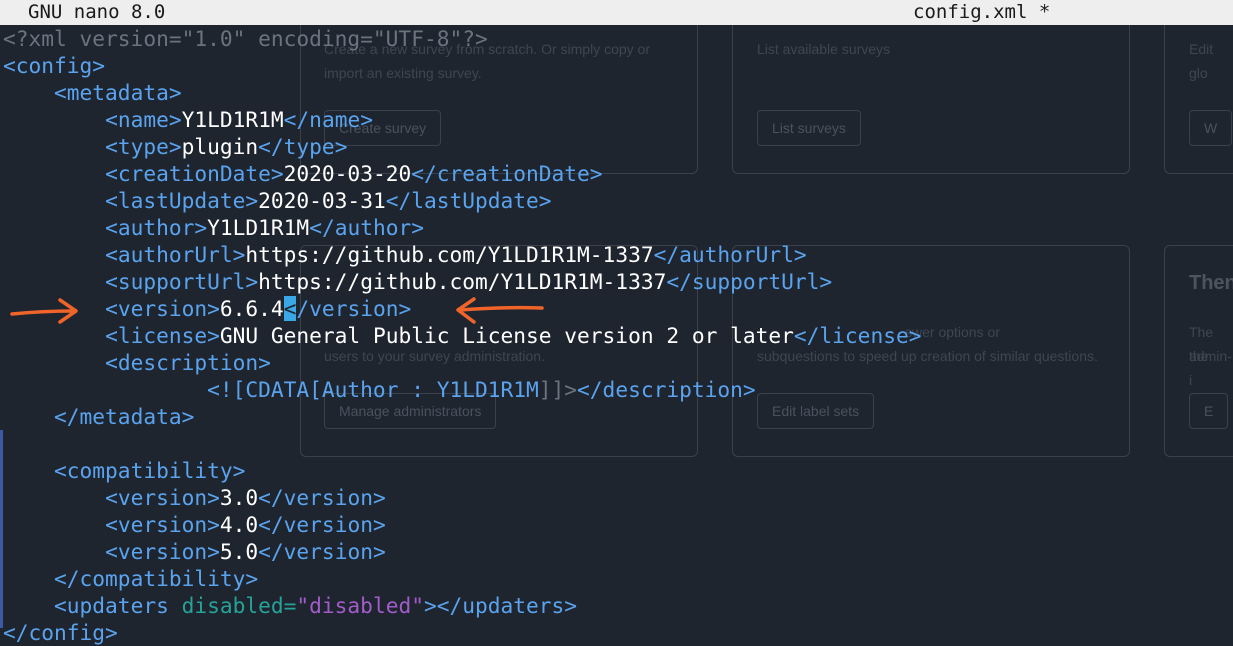  What do you see at coordinates (618, 200) in the screenshot?
I see `code-line: <lastUpdate>2020-03-31</lastUpdate>` at bounding box center [618, 200].